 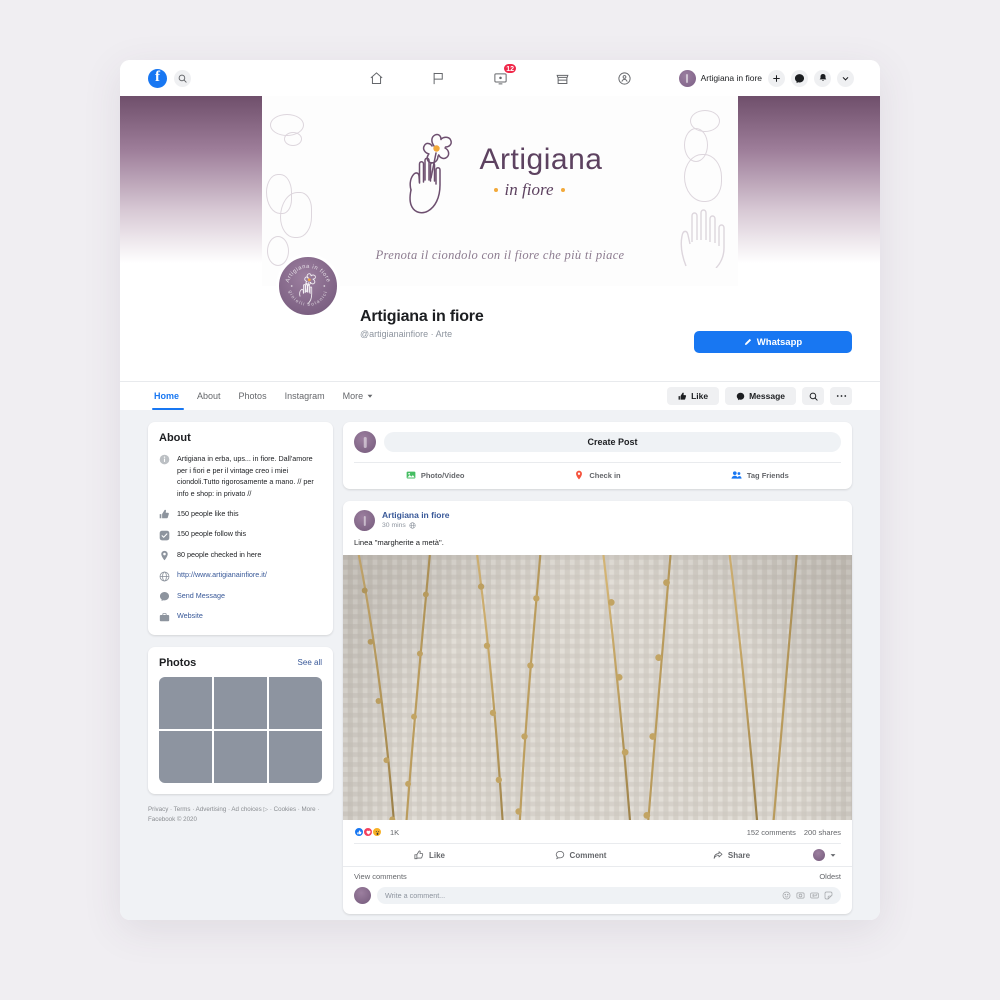 I want to click on nav-groups, so click(x=624, y=78).